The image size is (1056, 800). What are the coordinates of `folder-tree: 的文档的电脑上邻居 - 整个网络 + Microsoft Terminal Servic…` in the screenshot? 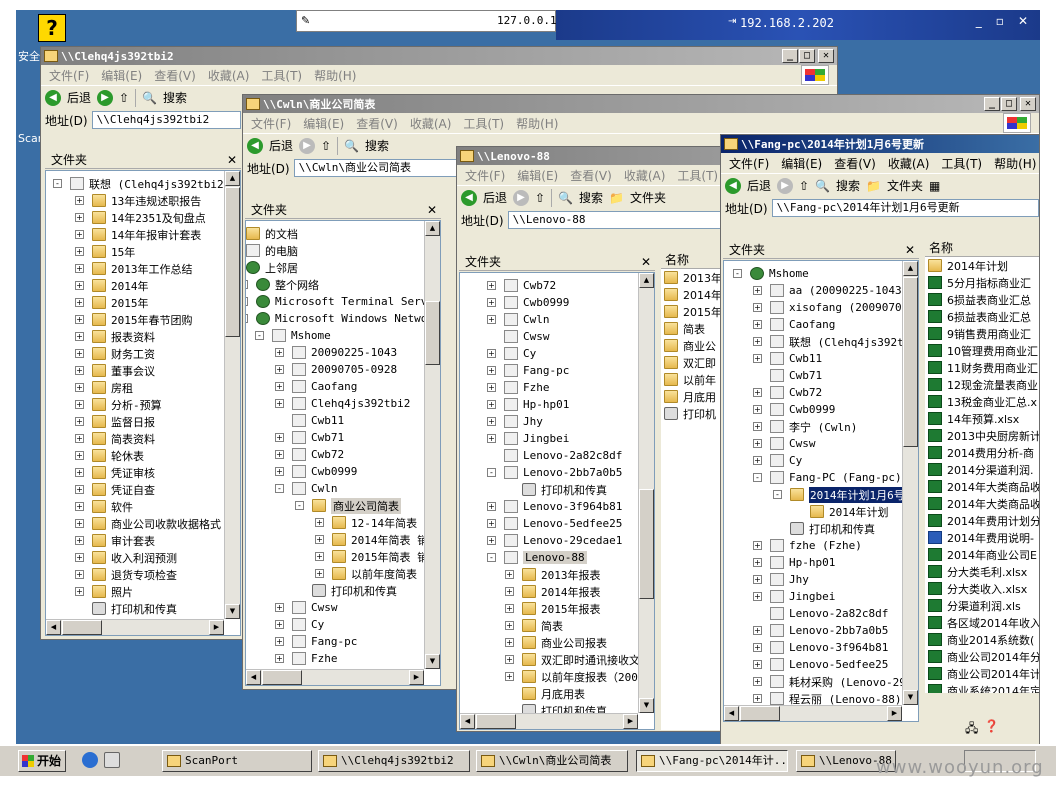 It's located at (343, 453).